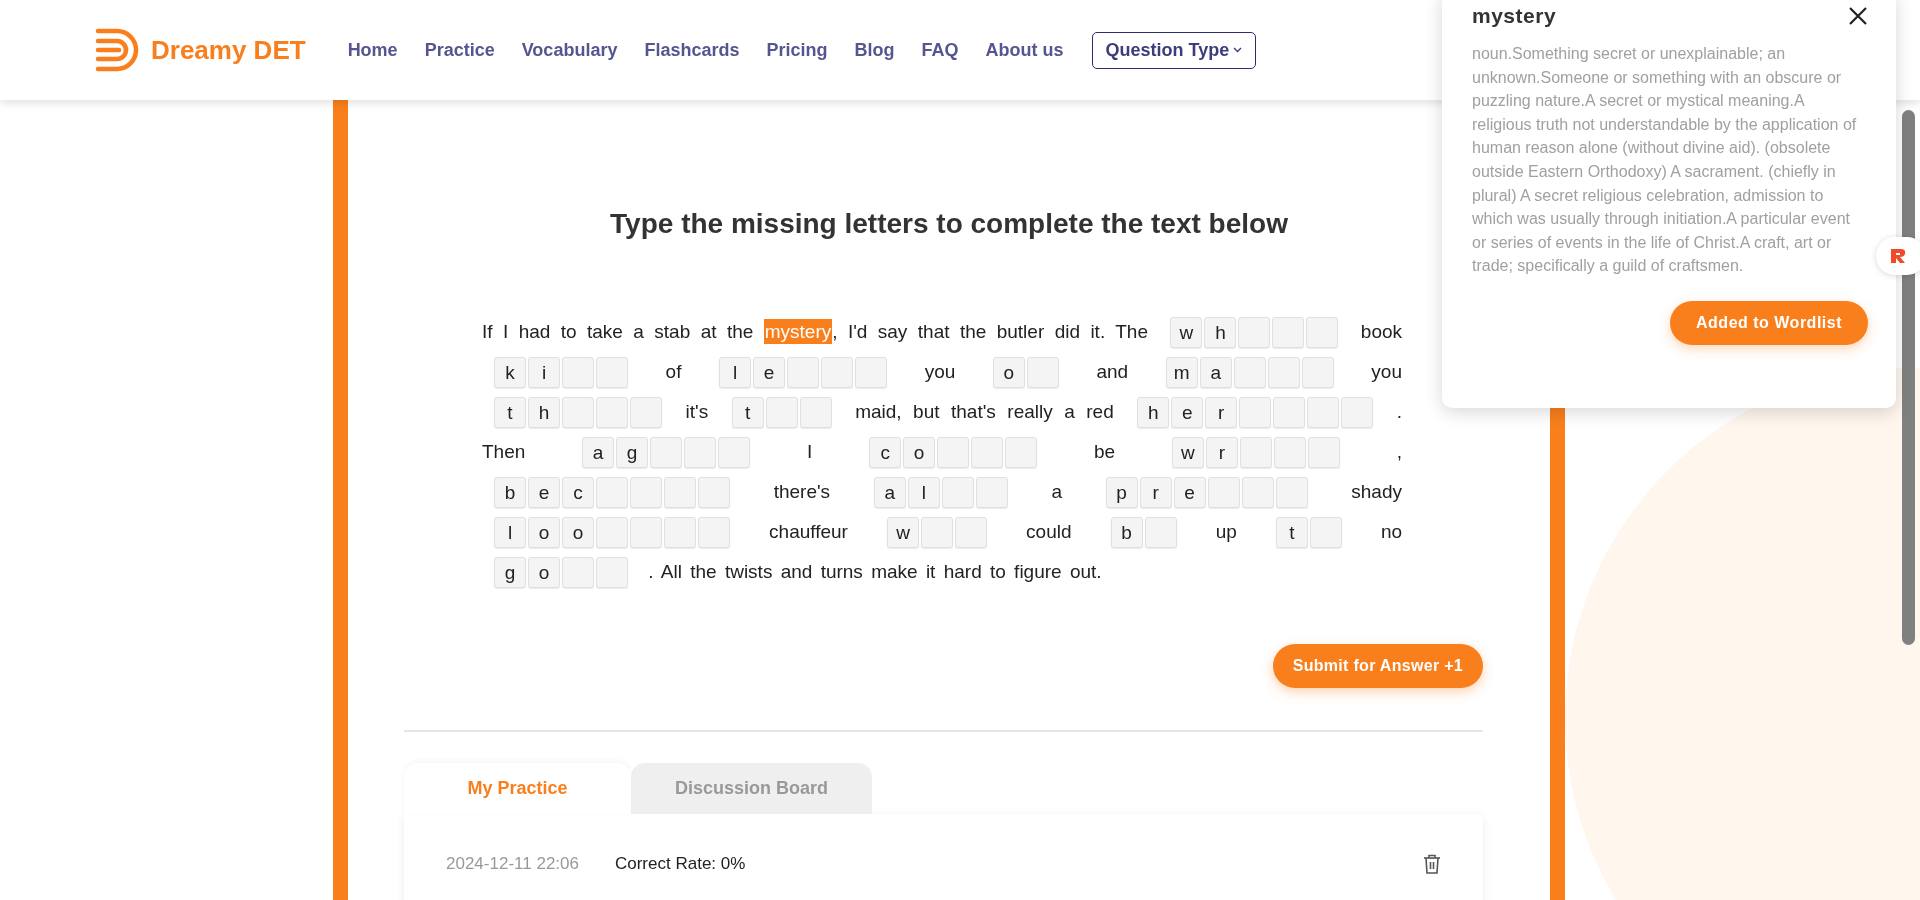 This screenshot has height=900, width=1920. I want to click on nav-link: Practice, so click(459, 50).